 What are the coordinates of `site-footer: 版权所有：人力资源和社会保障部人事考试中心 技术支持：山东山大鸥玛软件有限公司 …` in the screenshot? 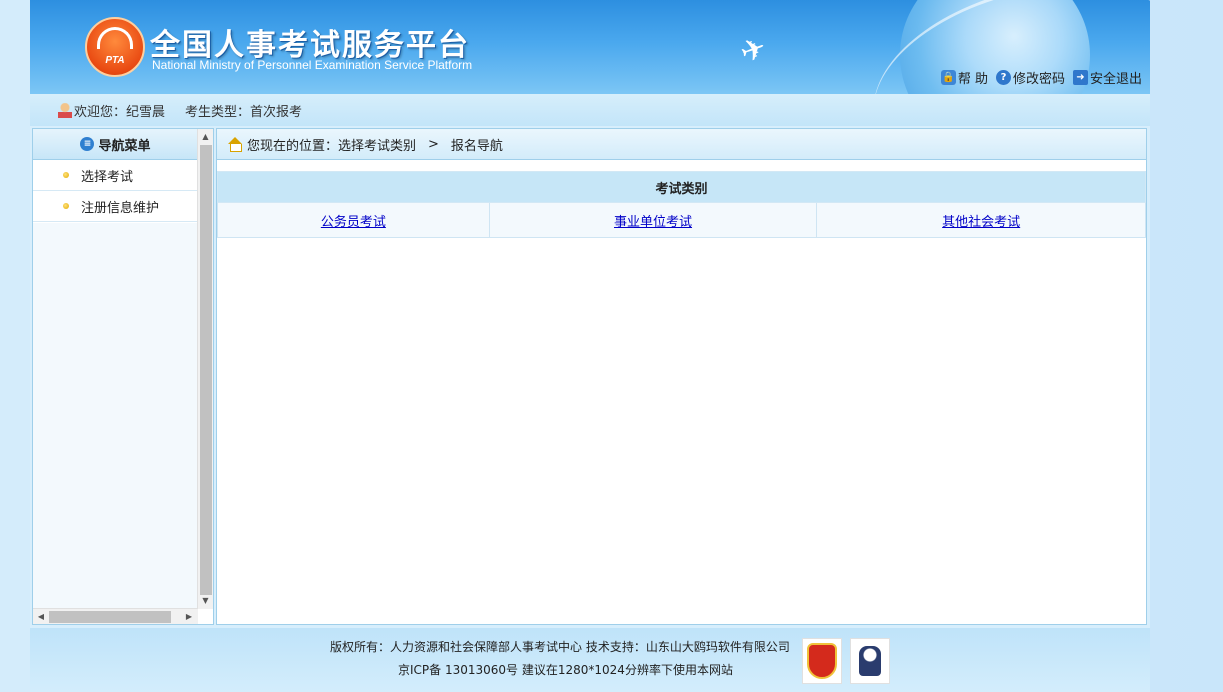 It's located at (590, 660).